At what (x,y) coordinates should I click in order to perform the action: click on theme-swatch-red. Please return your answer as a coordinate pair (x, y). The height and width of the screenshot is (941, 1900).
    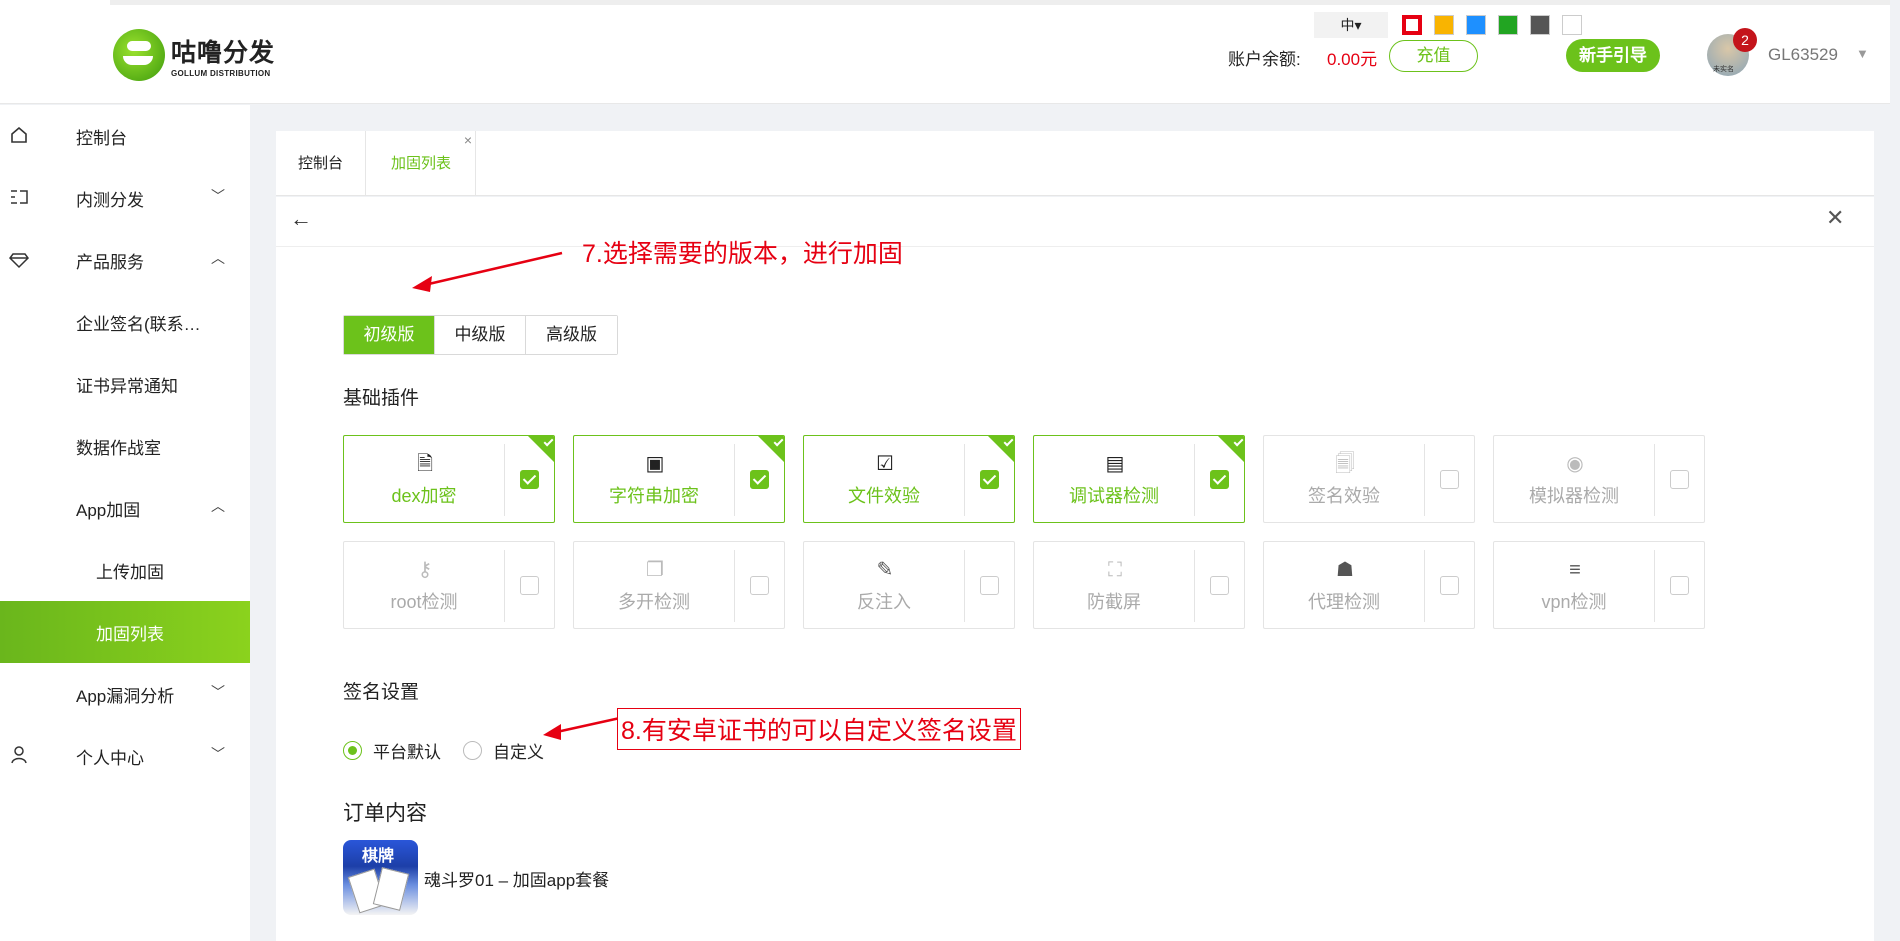
    Looking at the image, I should click on (1412, 25).